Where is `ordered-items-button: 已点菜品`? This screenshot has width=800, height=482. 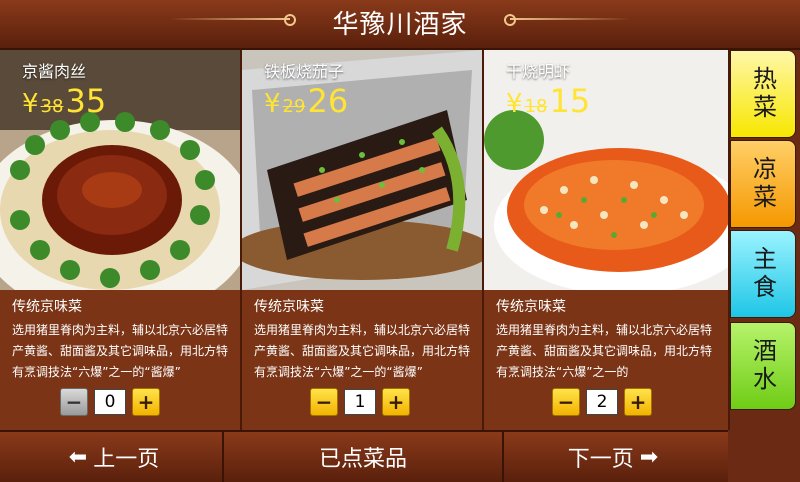
ordered-items-button: 已点菜品 is located at coordinates (364, 457).